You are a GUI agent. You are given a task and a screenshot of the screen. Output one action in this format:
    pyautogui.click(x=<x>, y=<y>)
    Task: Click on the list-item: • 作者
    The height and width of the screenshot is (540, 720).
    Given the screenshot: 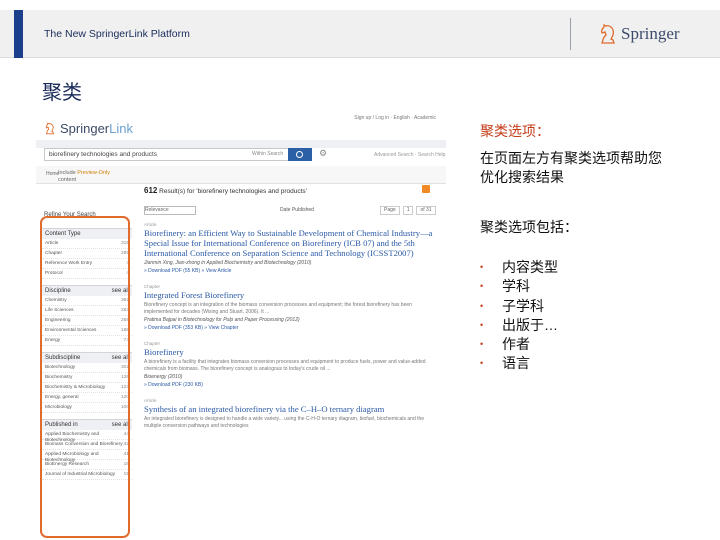 What is the action you would take?
    pyautogui.click(x=505, y=344)
    